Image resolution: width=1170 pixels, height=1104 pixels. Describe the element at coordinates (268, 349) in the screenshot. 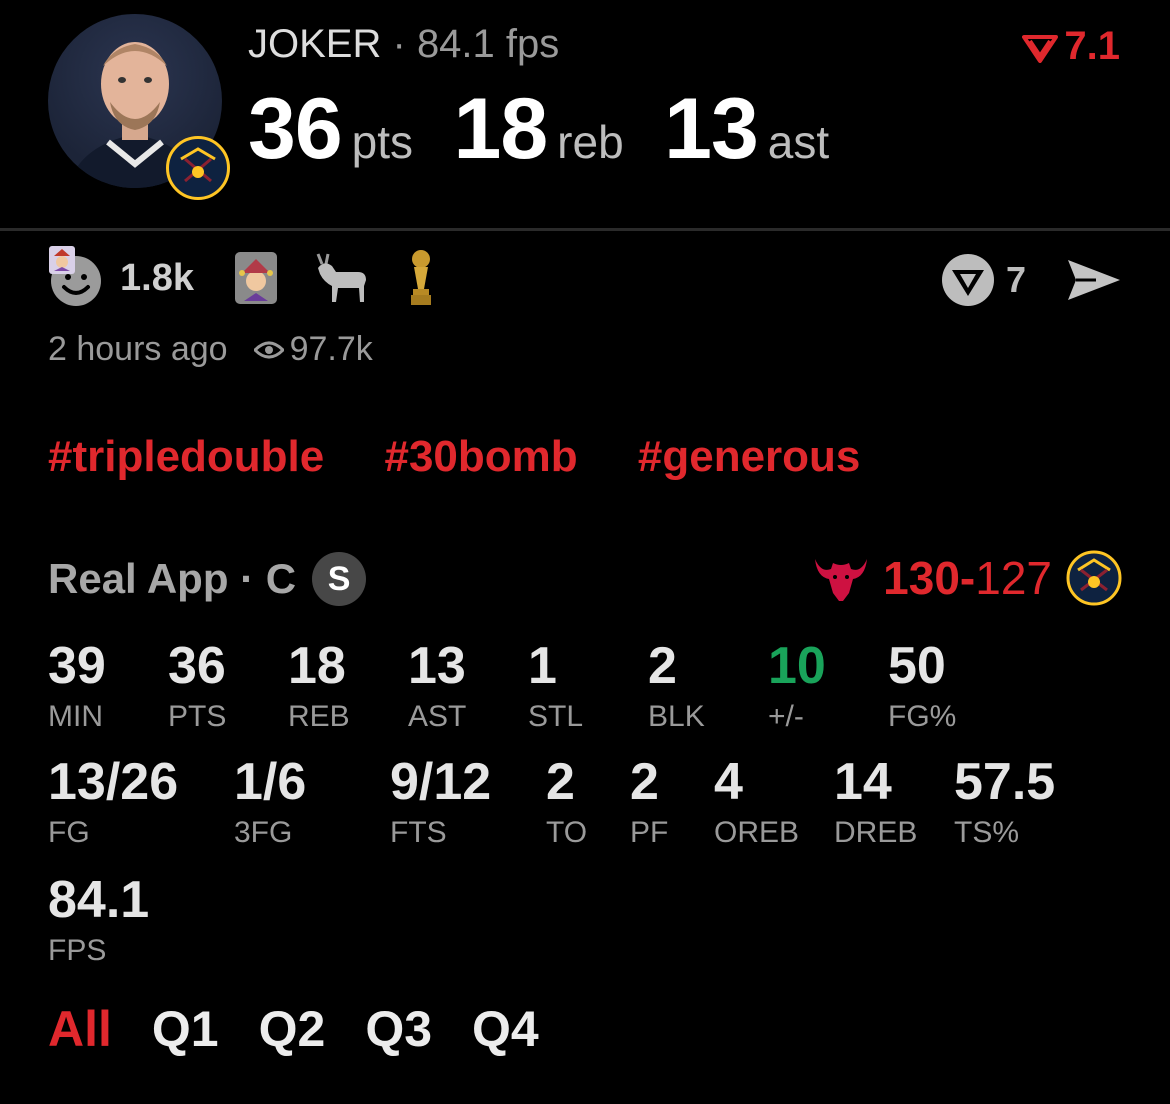

I see `eye-icon` at that location.